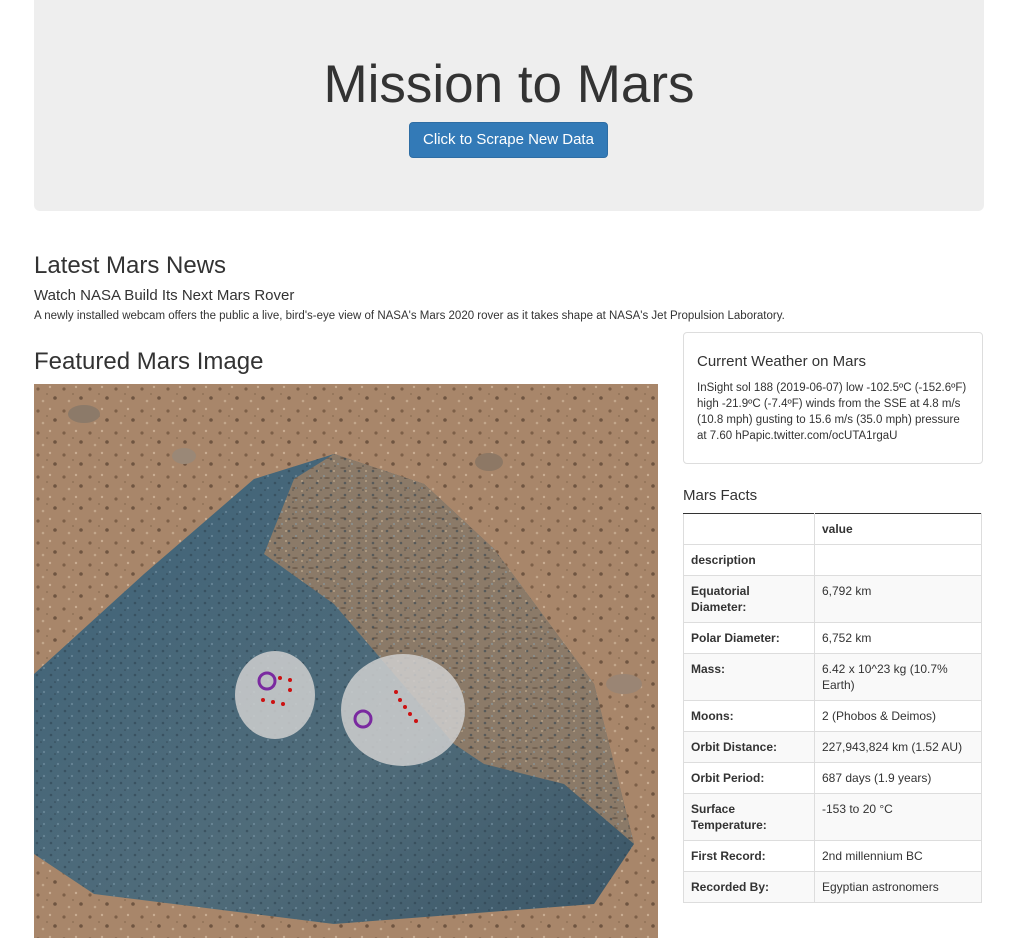  Describe the element at coordinates (749, 529) in the screenshot. I see `table-header-empty` at that location.